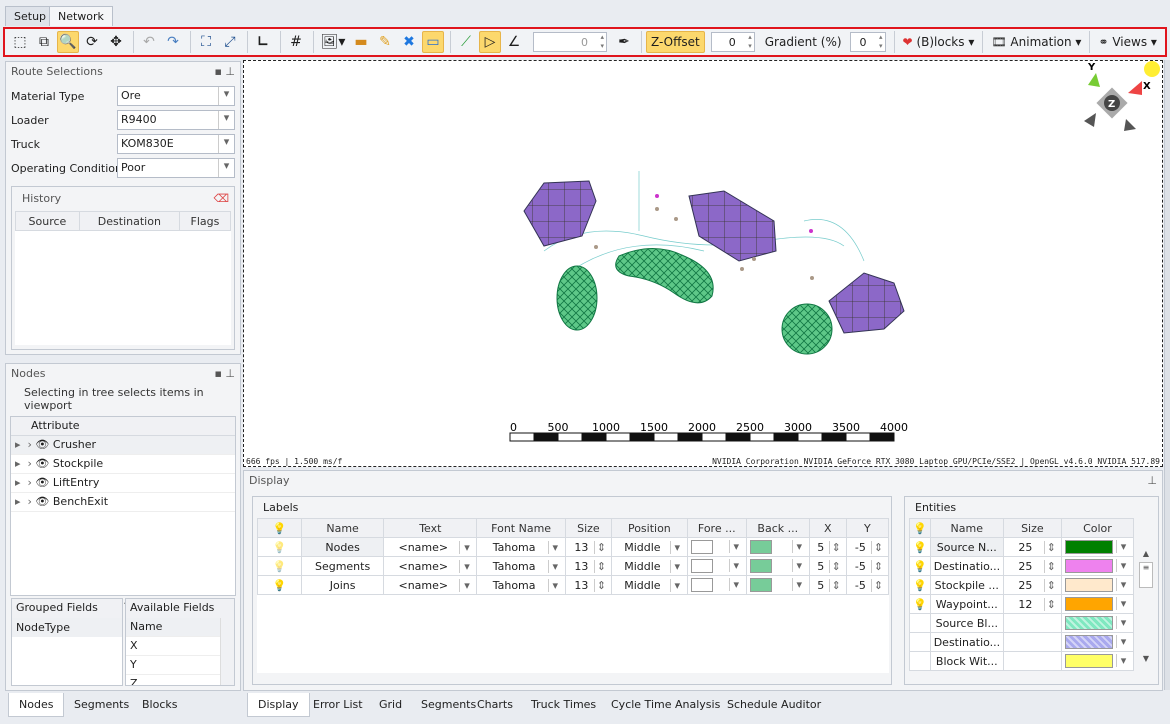 The height and width of the screenshot is (724, 1170). I want to click on pencil-icon: ✎, so click(385, 42).